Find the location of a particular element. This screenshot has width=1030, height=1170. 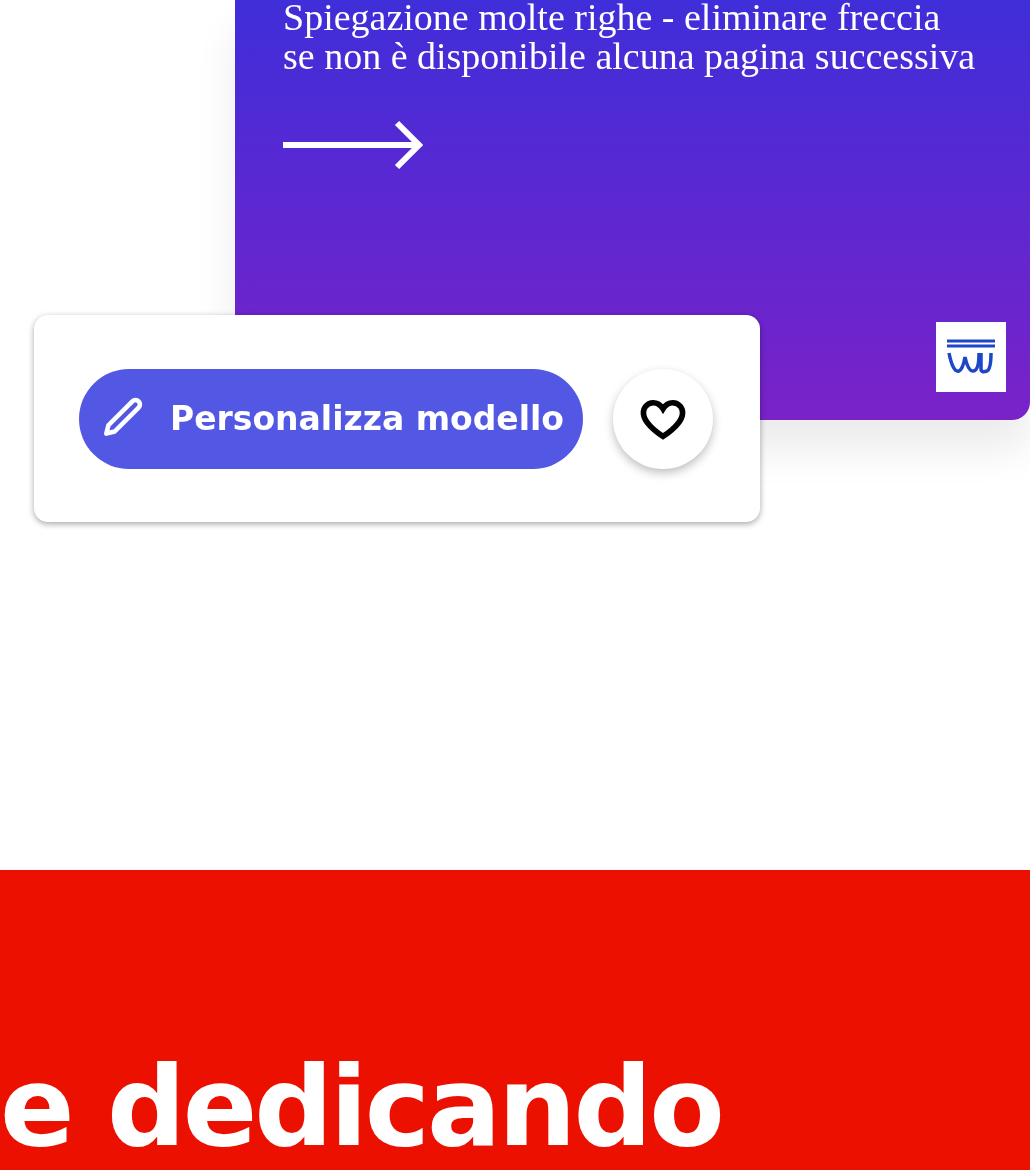

description-text: Spiegazione molte righe - eliminare freccia is located at coordinates (612, 18).